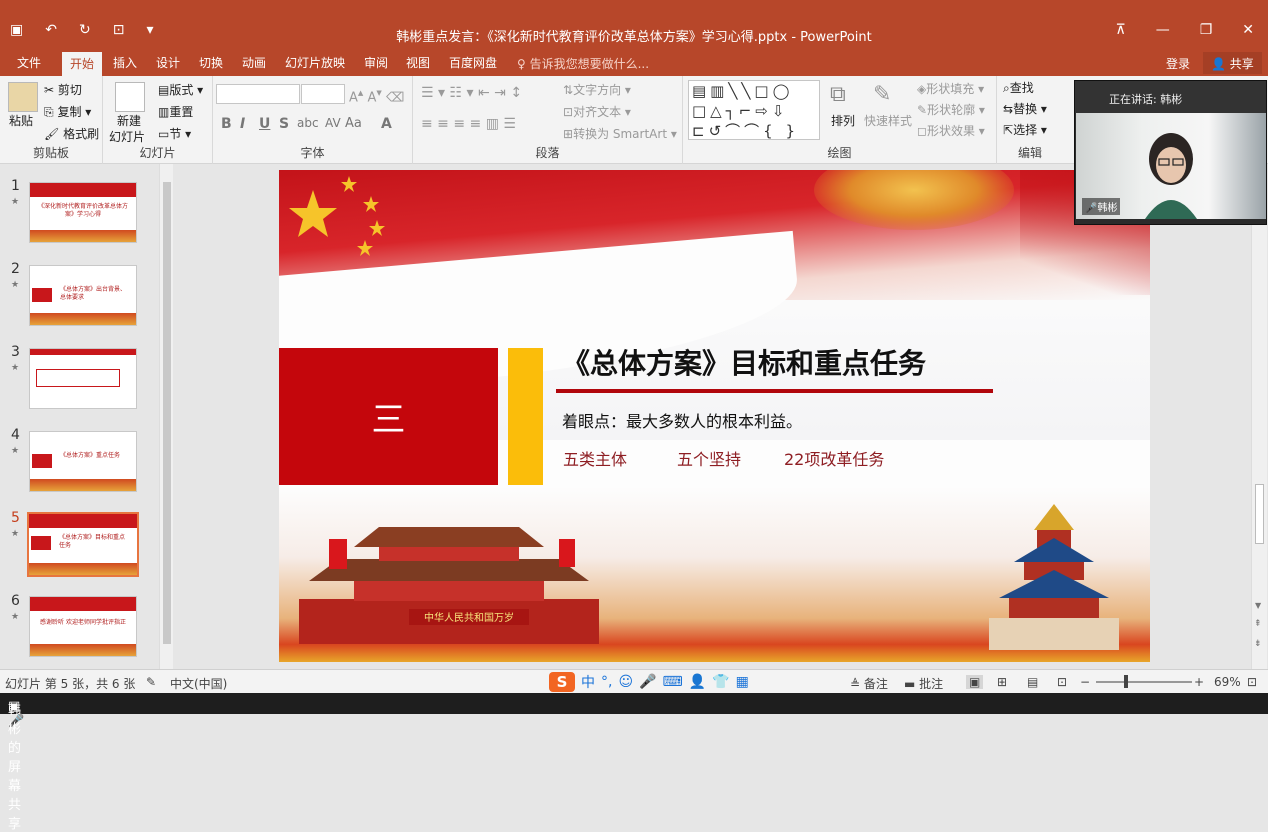 Image resolution: width=1268 pixels, height=832 pixels. I want to click on slide-scroll-thumb, so click(1259, 514).